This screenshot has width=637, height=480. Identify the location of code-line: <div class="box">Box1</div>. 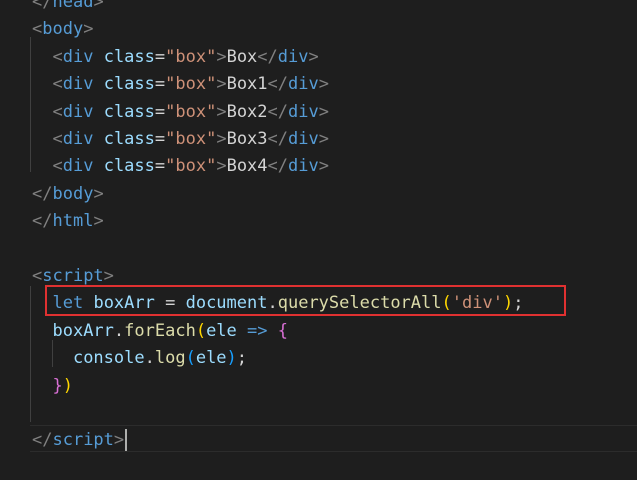
(180, 84).